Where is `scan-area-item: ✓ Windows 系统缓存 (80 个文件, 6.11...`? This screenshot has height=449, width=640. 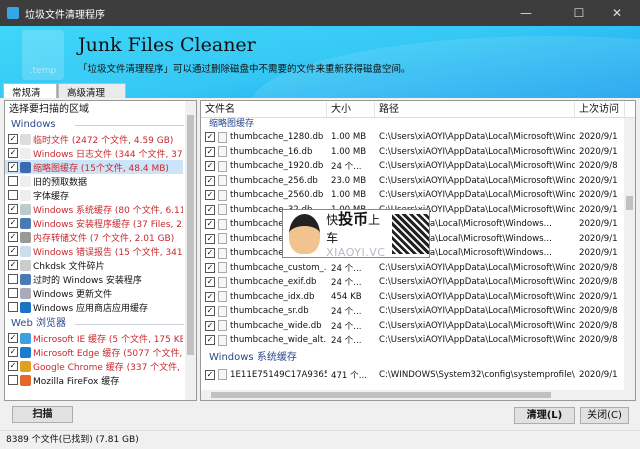
scan-area-item: ✓ Windows 系统缓存 (80 个文件, 6.11... is located at coordinates (94, 209).